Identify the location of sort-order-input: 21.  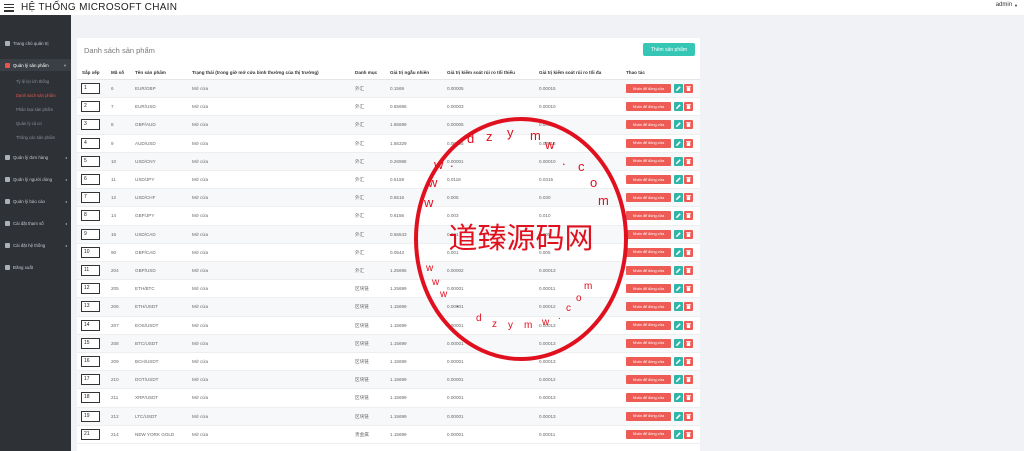
(90, 434).